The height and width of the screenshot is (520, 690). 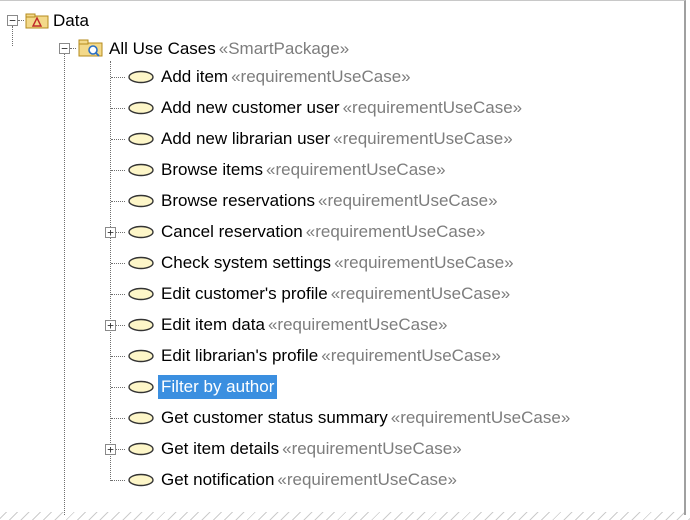 I want to click on use-case-name: Add new librarian user, so click(x=246, y=138).